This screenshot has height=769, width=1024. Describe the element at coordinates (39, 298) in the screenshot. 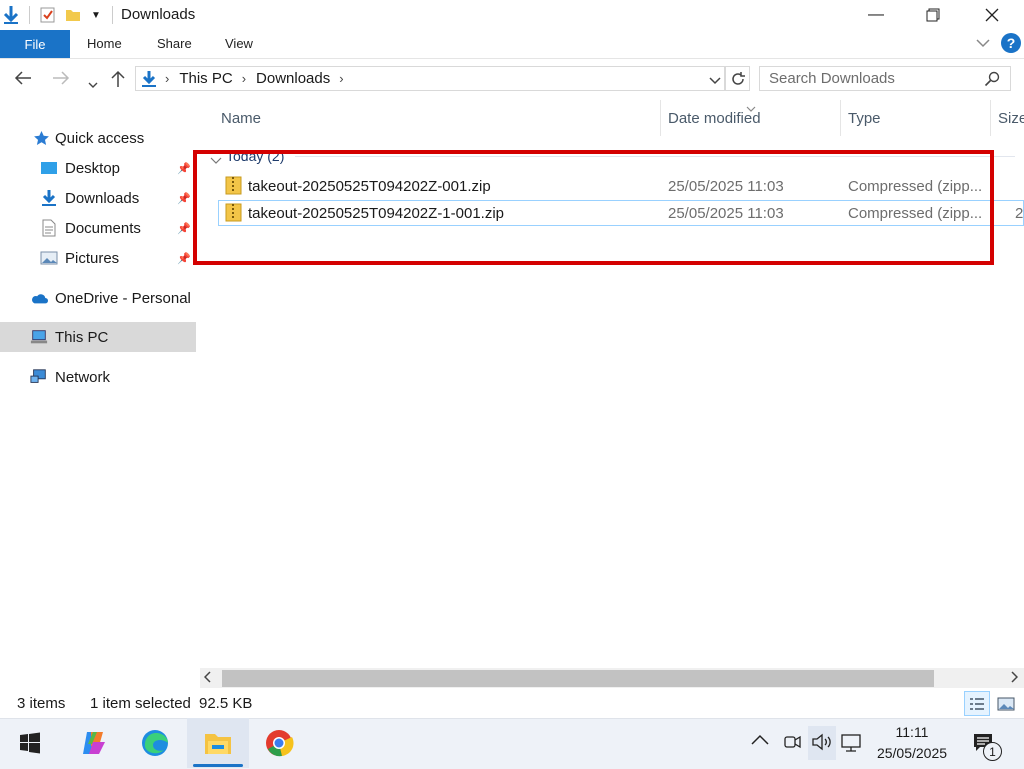

I see `onedrive-cloud-icon` at that location.